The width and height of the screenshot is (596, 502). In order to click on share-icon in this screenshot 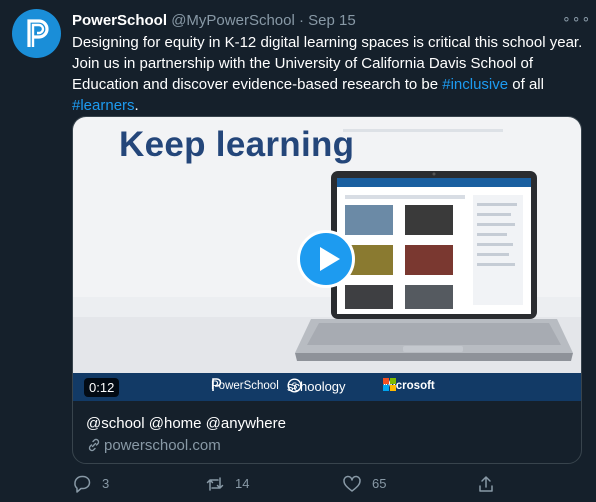, I will do `click(486, 484)`.